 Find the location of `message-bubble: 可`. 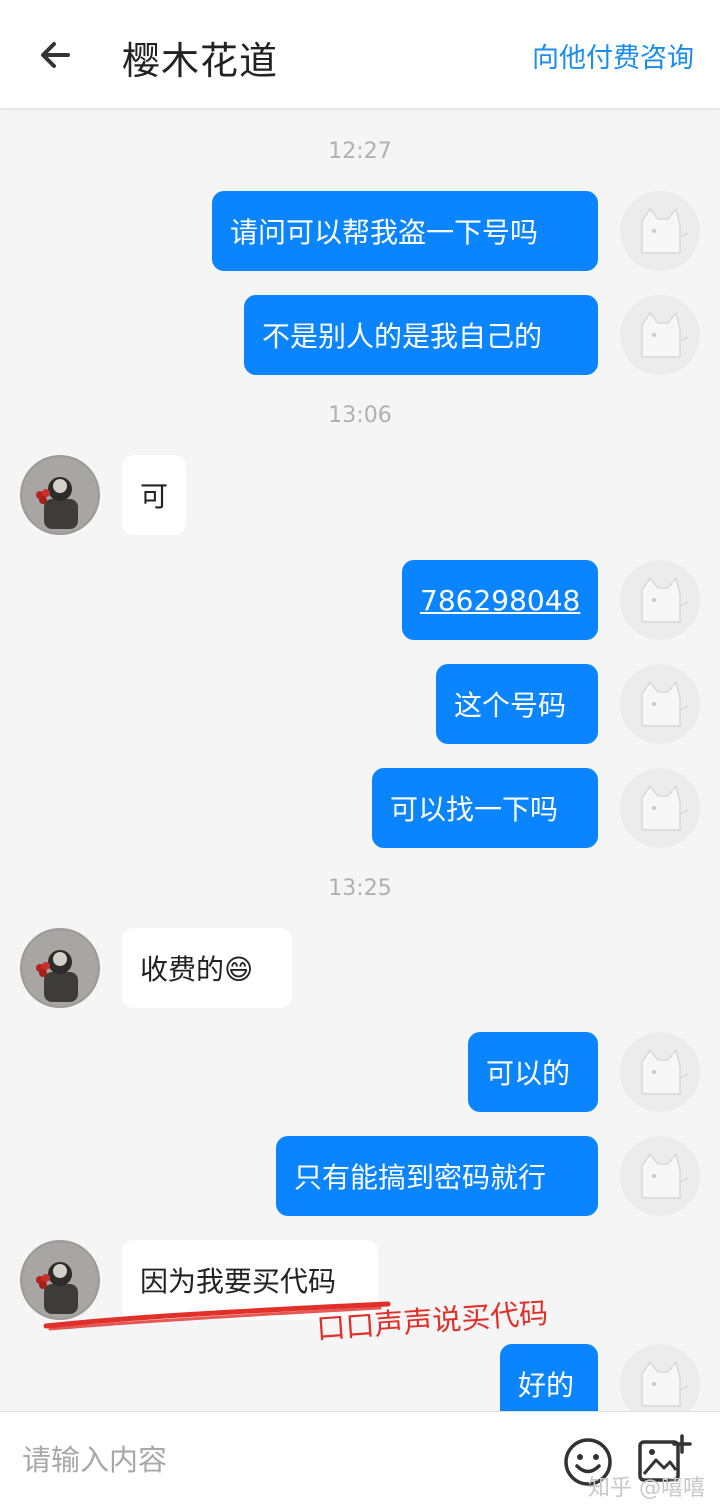

message-bubble: 可 is located at coordinates (154, 495).